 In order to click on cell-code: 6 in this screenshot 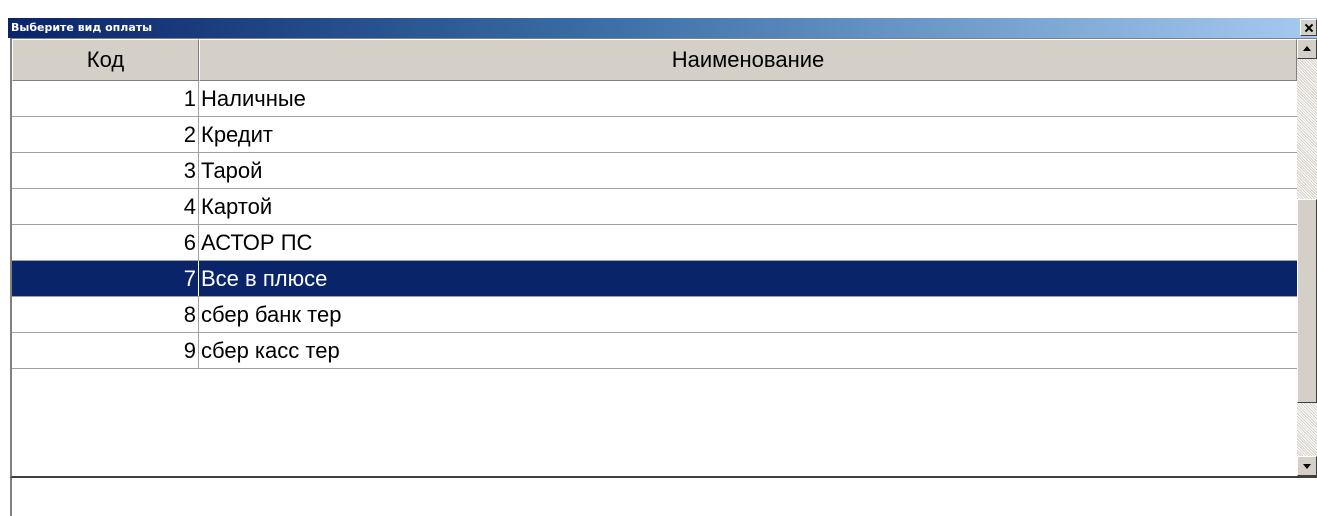, I will do `click(105, 242)`.